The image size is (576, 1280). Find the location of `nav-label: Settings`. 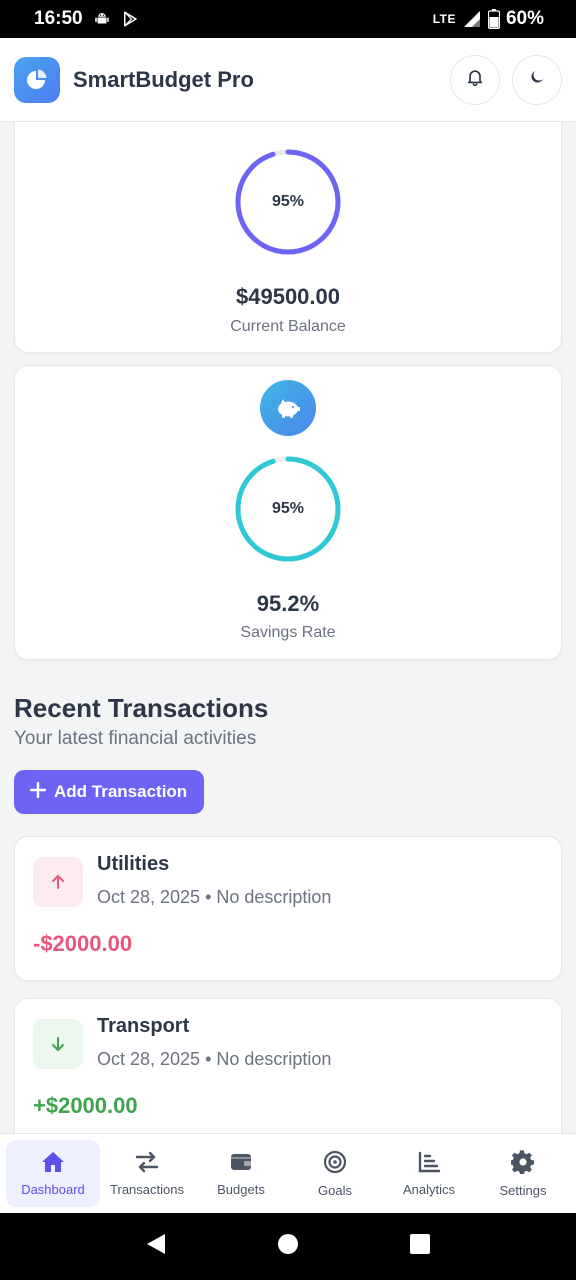

nav-label: Settings is located at coordinates (523, 1190).